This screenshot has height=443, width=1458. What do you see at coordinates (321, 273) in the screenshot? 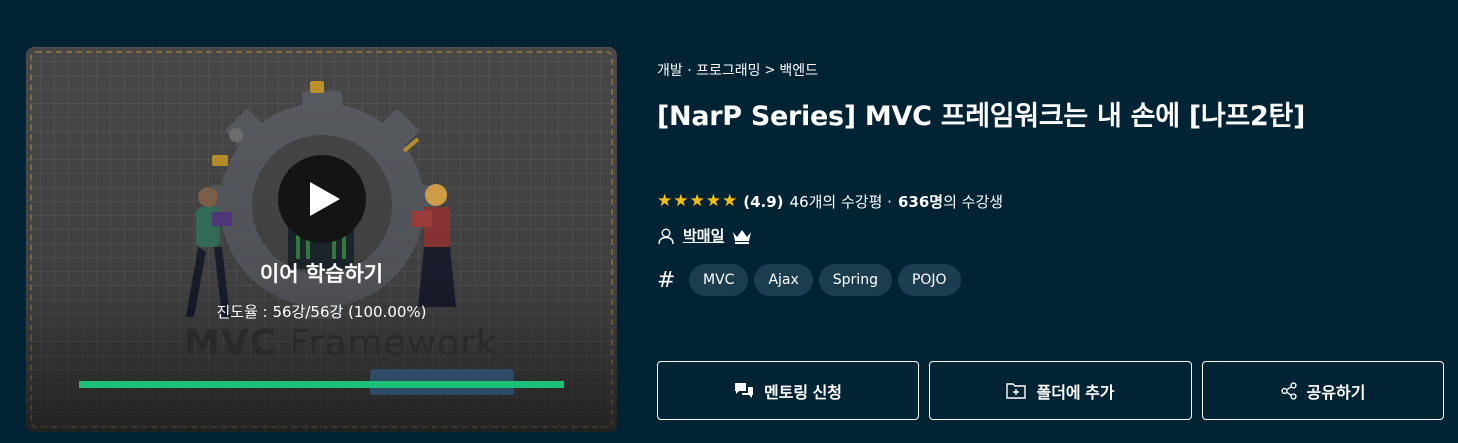
I see `continue-learning-label: 이어 학습하기` at bounding box center [321, 273].